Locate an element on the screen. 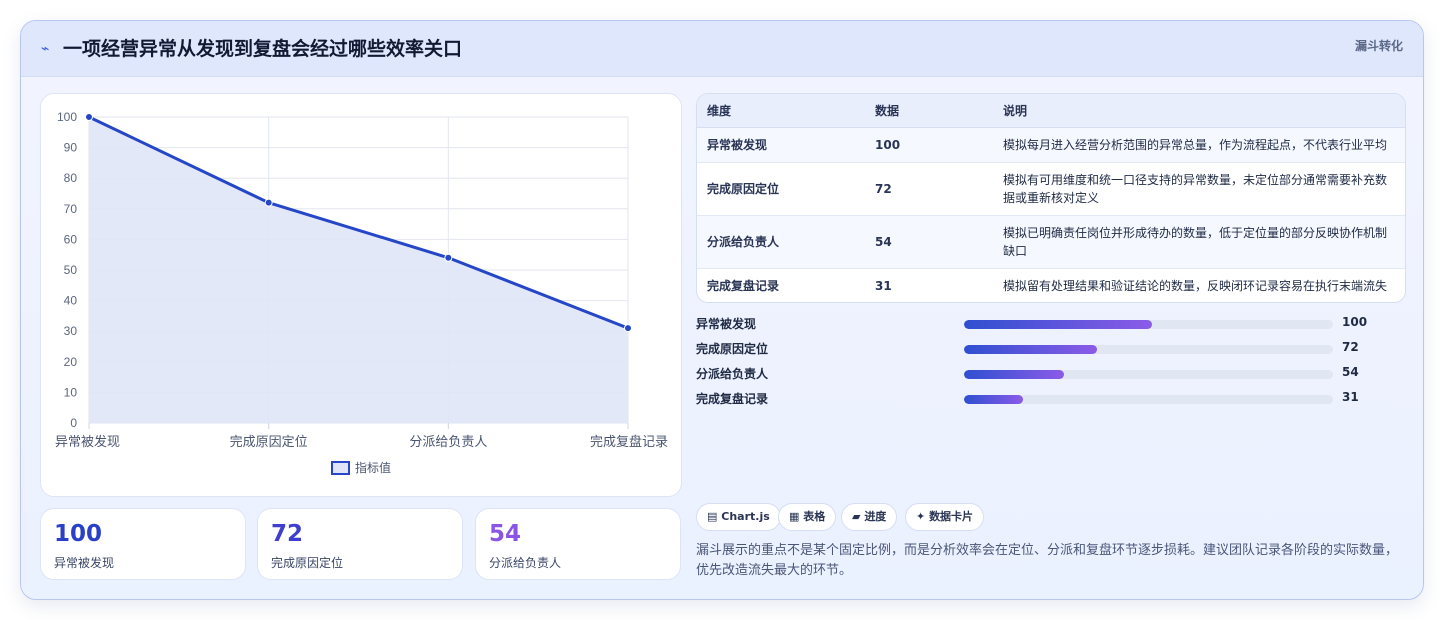  cell-dimension: 完成复盘记录 is located at coordinates (781, 285).